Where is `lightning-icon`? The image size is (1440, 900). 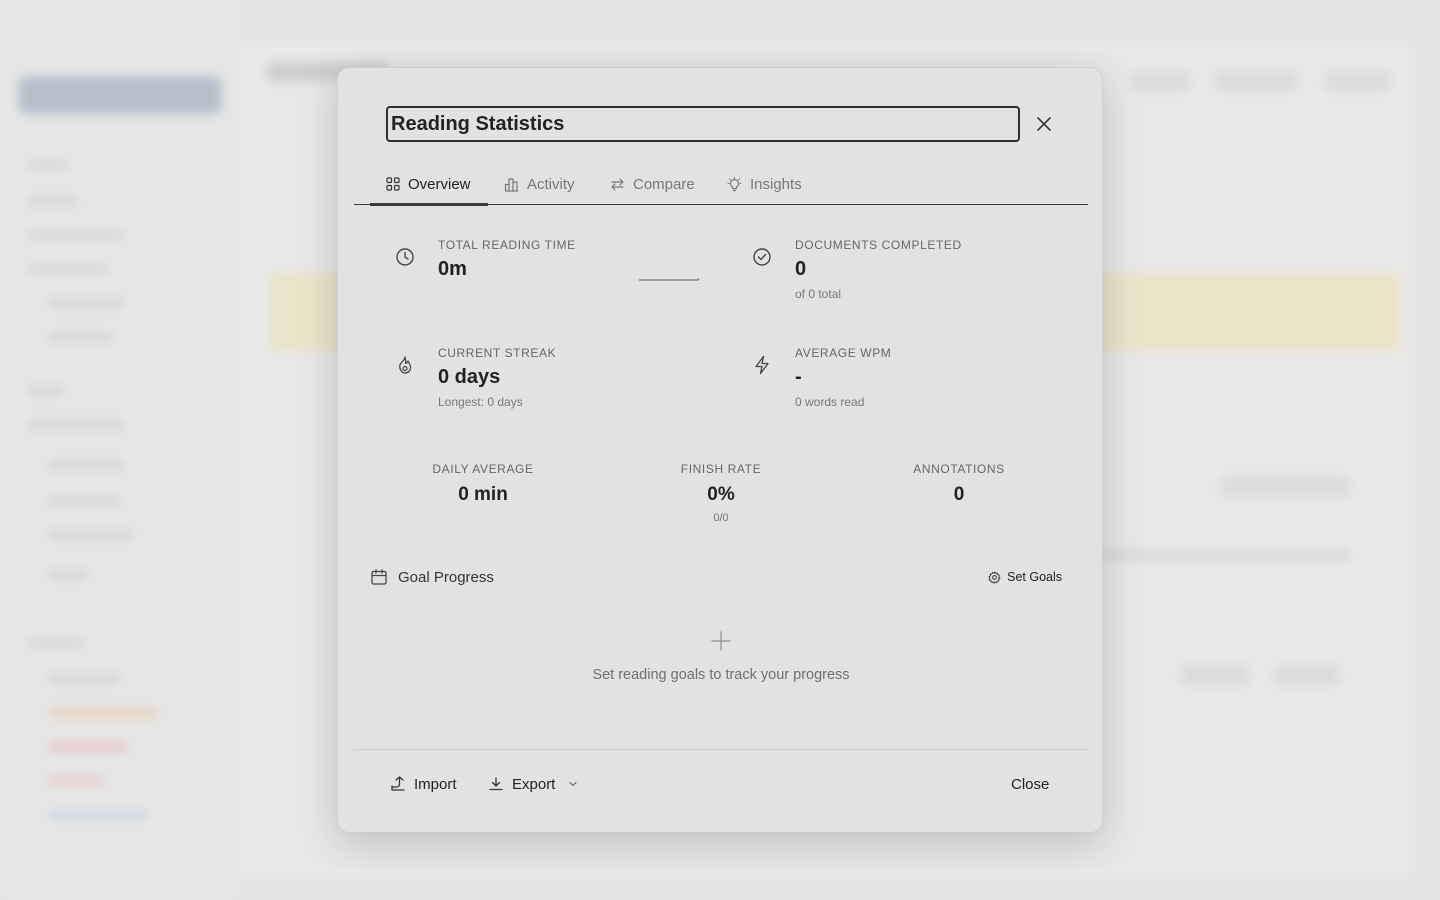
lightning-icon is located at coordinates (762, 365).